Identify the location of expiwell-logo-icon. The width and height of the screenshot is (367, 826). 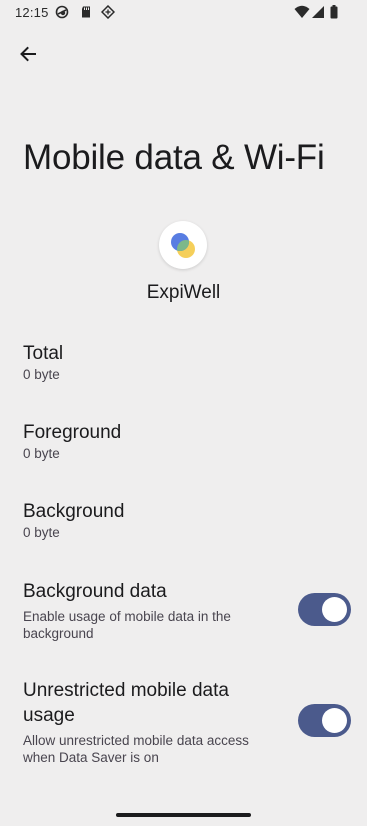
(183, 245).